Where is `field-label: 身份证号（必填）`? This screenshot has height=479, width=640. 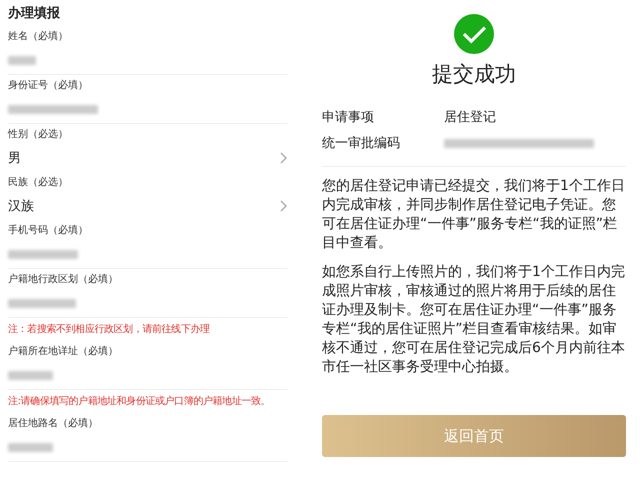 field-label: 身份证号（必填） is located at coordinates (48, 86).